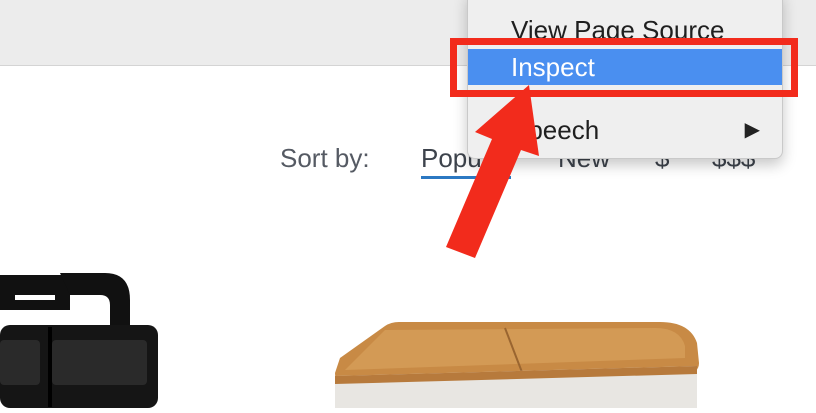 This screenshot has width=816, height=413. I want to click on product-image-bamboo-container, so click(515, 363).